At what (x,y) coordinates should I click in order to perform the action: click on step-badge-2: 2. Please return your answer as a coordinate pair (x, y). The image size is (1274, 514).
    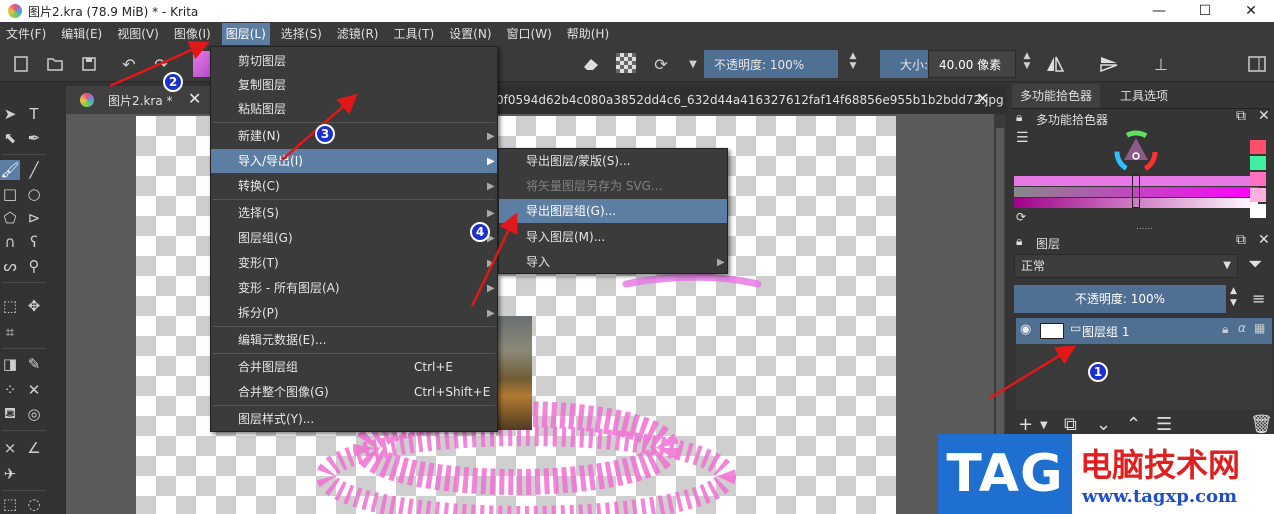
    Looking at the image, I should click on (173, 82).